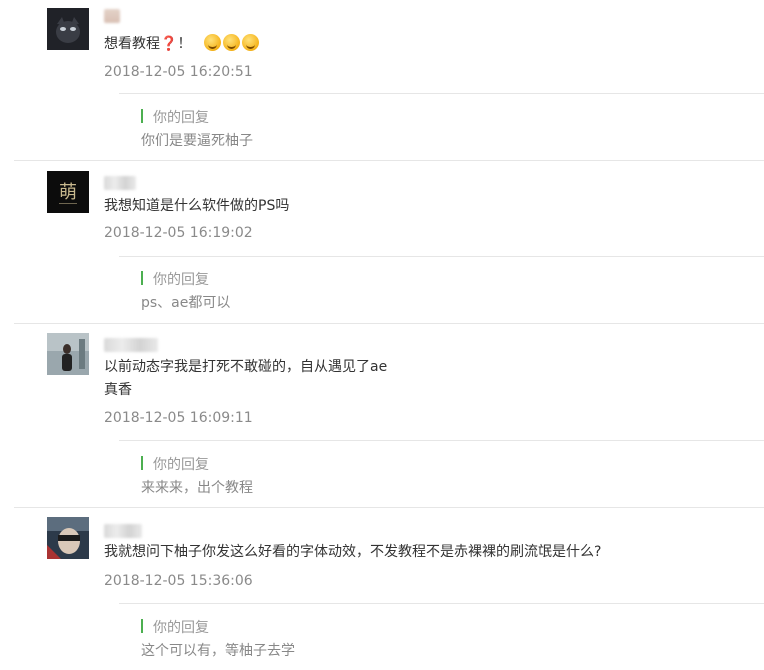 The width and height of the screenshot is (764, 670). I want to click on comment-text: 想看教程❓！, so click(181, 44).